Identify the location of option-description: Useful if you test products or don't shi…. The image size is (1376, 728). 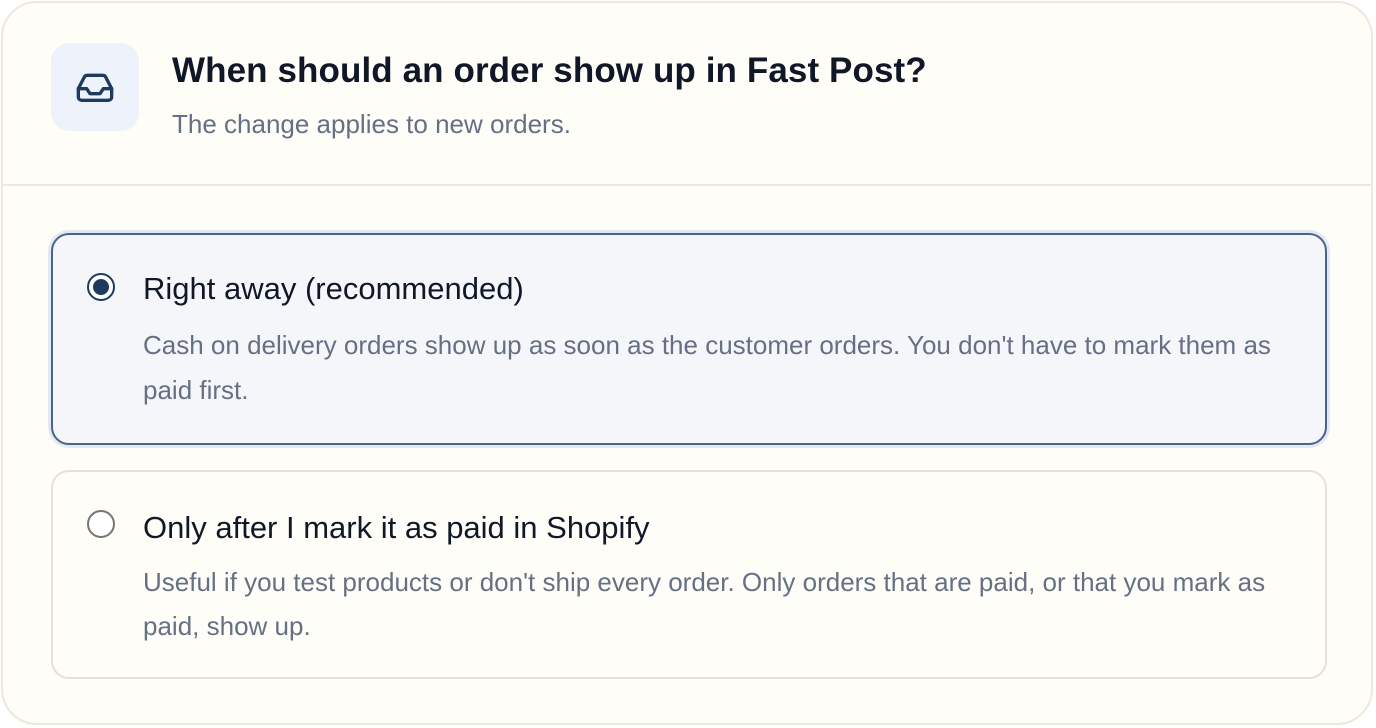
(704, 604).